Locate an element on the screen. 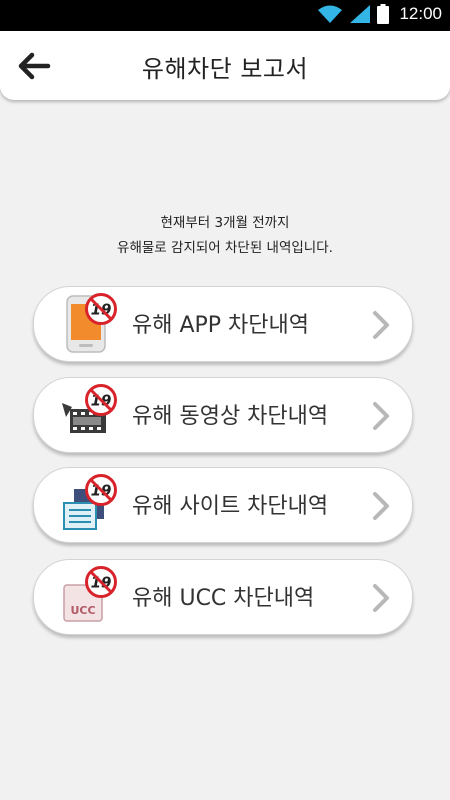  description-line-2: 유해물로 감지되어 차단된 내역입니다. is located at coordinates (225, 248).